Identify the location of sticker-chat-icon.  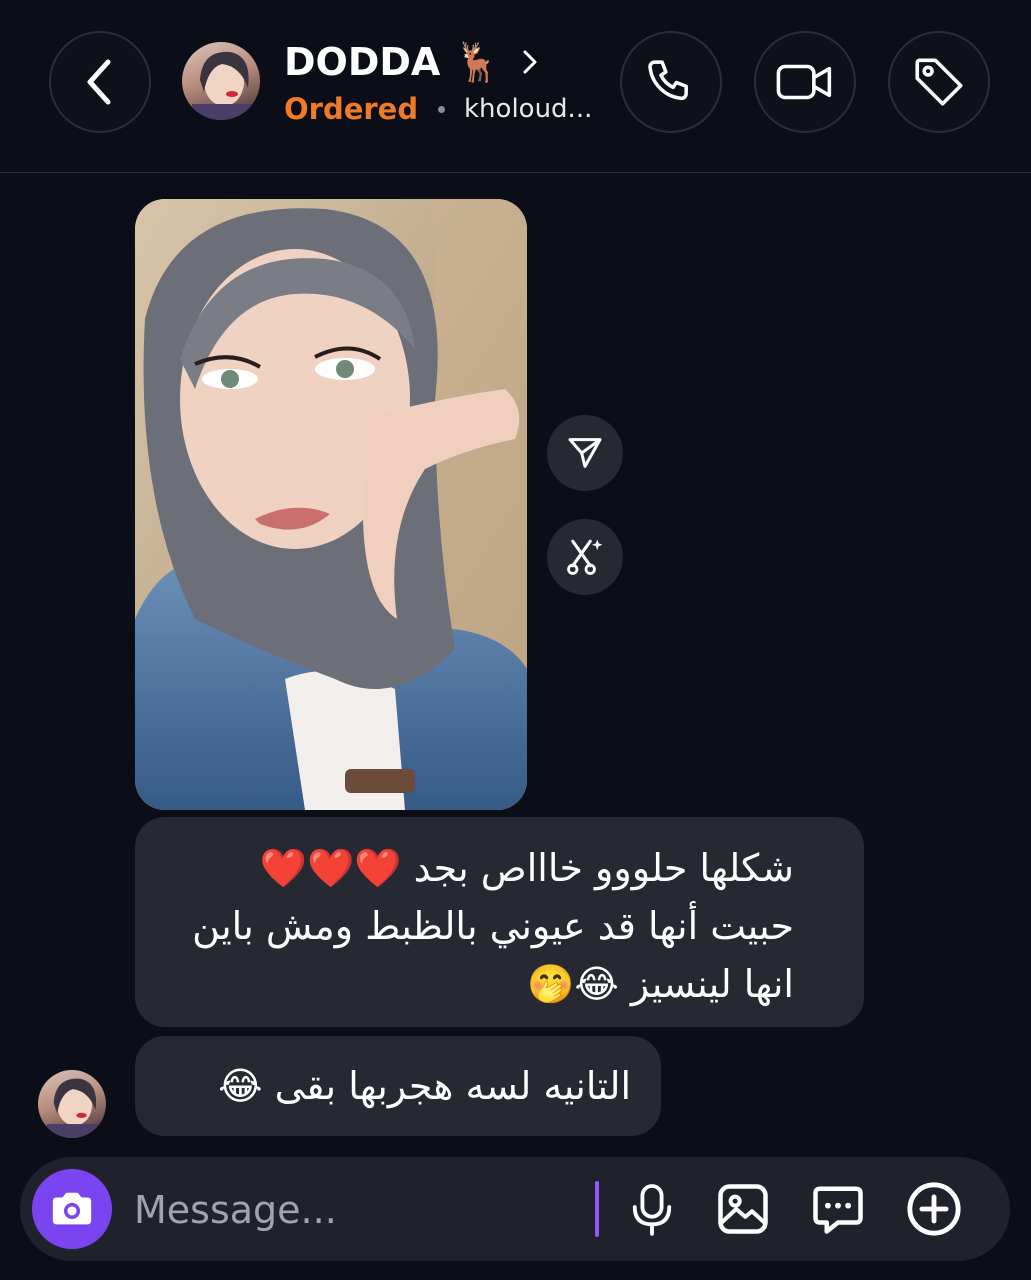
(838, 1210).